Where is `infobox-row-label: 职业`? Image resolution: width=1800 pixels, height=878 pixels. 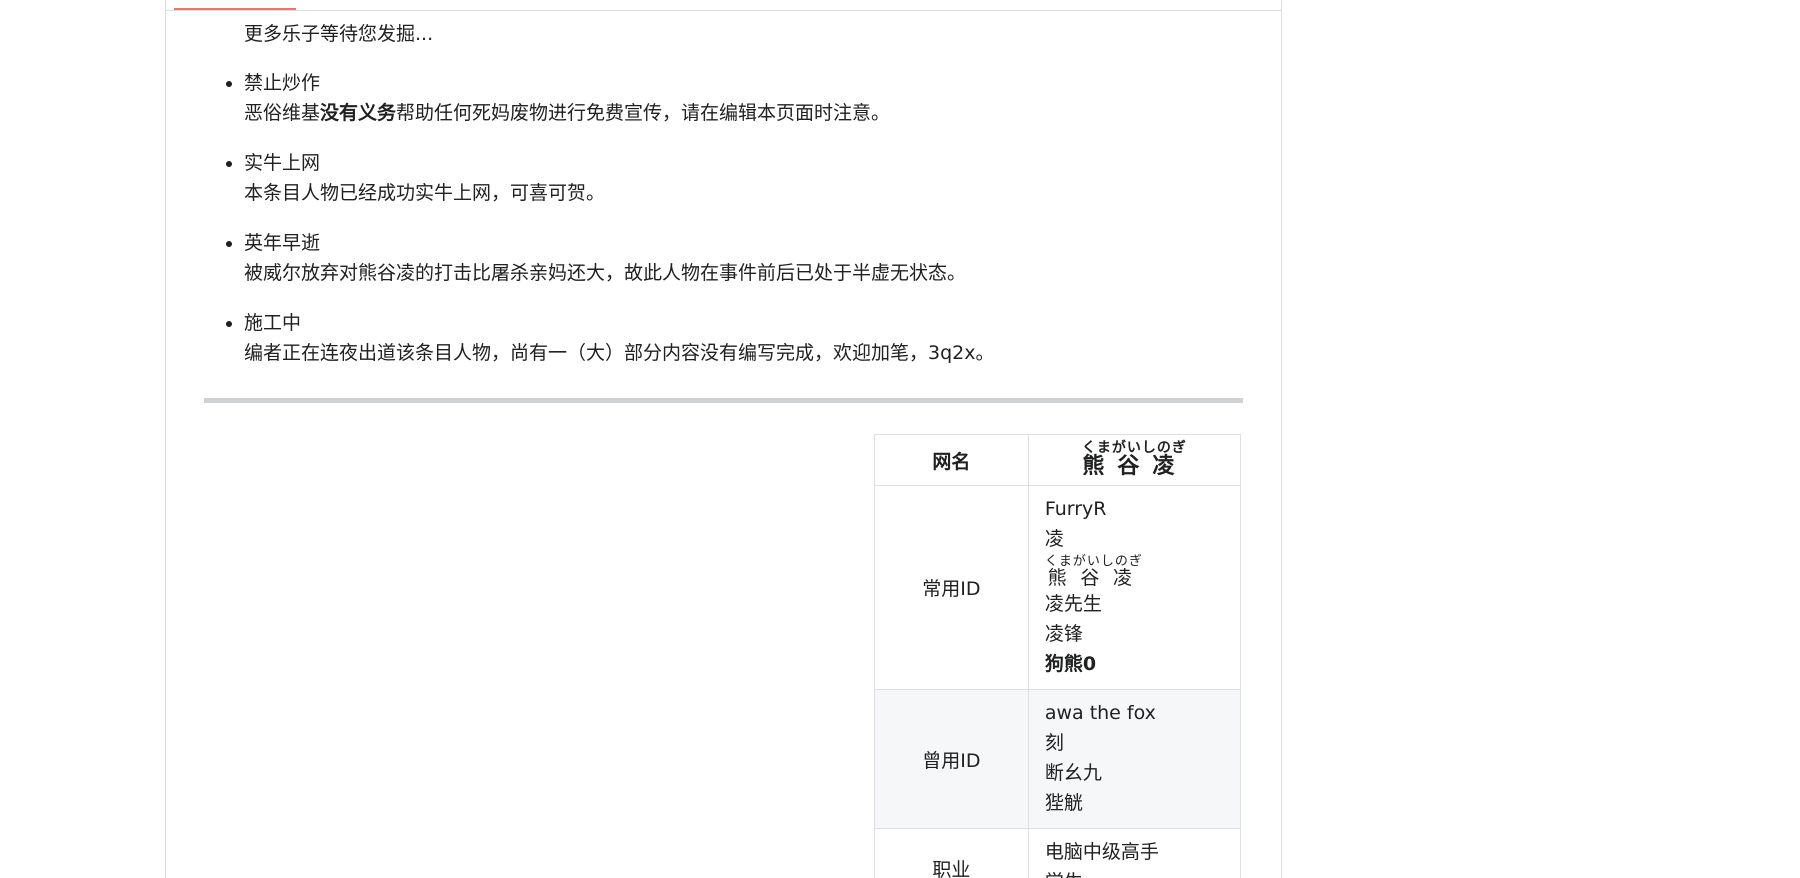 infobox-row-label: 职业 is located at coordinates (952, 853).